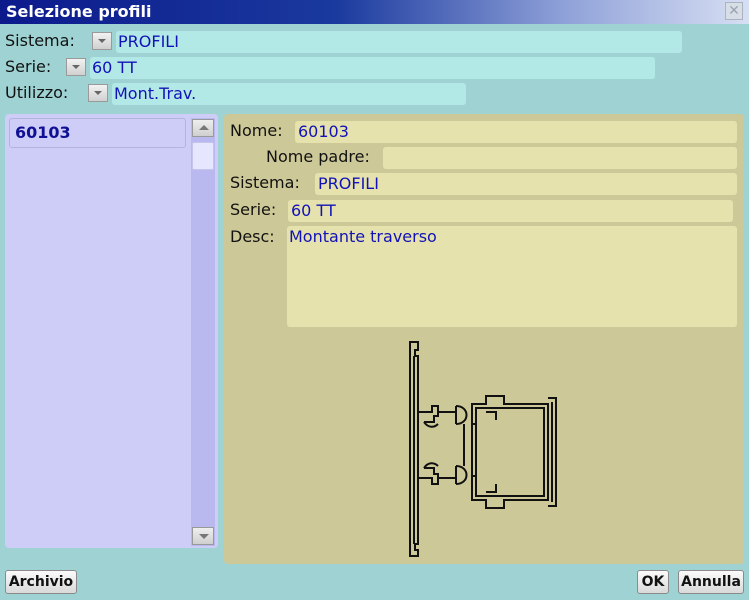 Image resolution: width=749 pixels, height=600 pixels. I want to click on archivio-button: Archivio, so click(41, 582).